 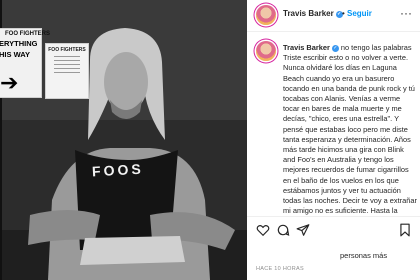 I want to click on setlist-title: FOO FIGHTERS, so click(x=67, y=50).